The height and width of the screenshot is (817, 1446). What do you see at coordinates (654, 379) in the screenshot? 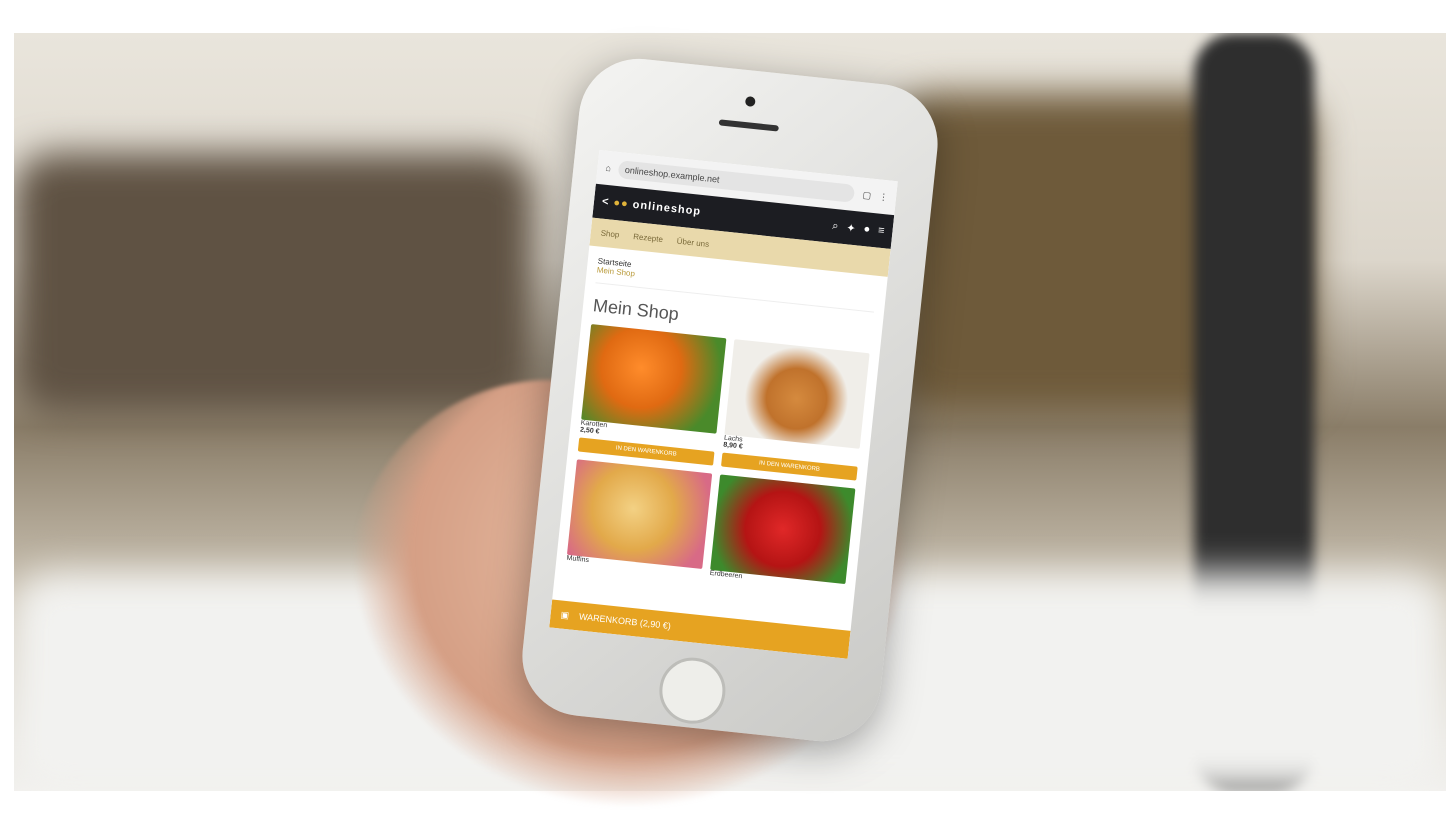
I see `product-image-carrots` at bounding box center [654, 379].